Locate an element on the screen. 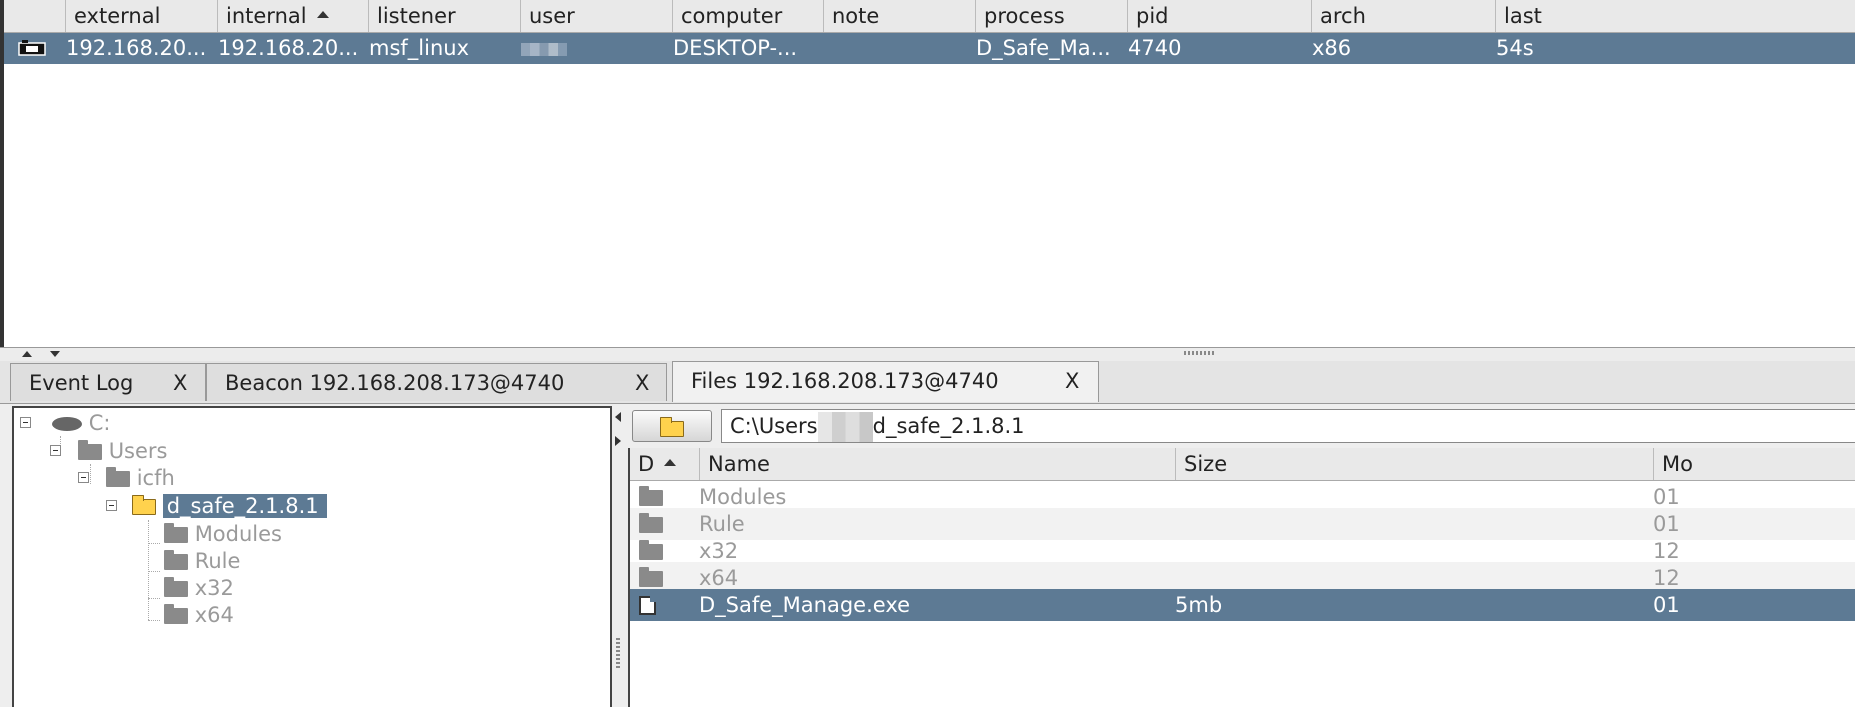  column-d-label: D is located at coordinates (646, 464).